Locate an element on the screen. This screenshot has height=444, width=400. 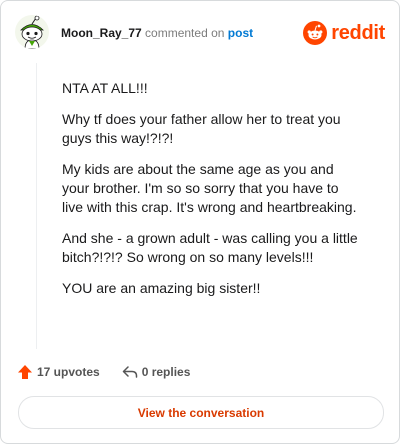
comment-meta: Moon_Ray_77 commented on post is located at coordinates (157, 33).